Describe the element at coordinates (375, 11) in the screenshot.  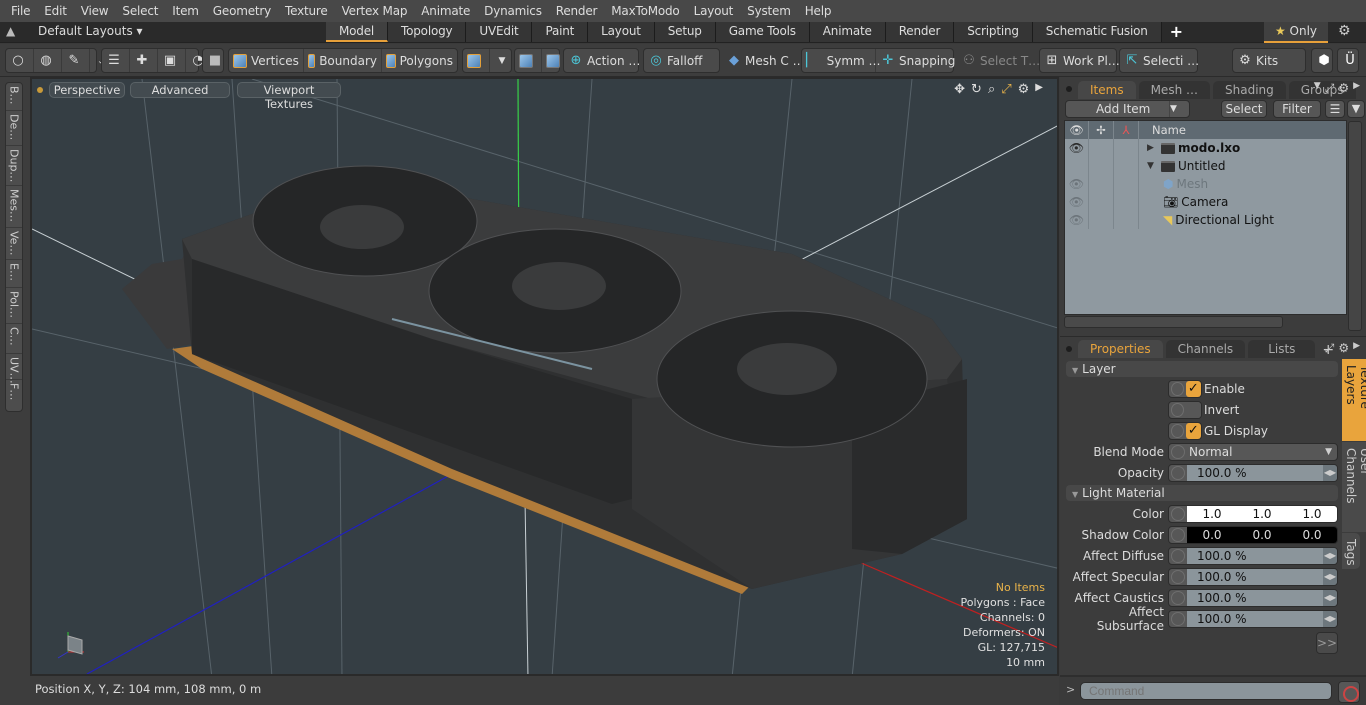
I see `menu-vertex-map: Vertex Map` at that location.